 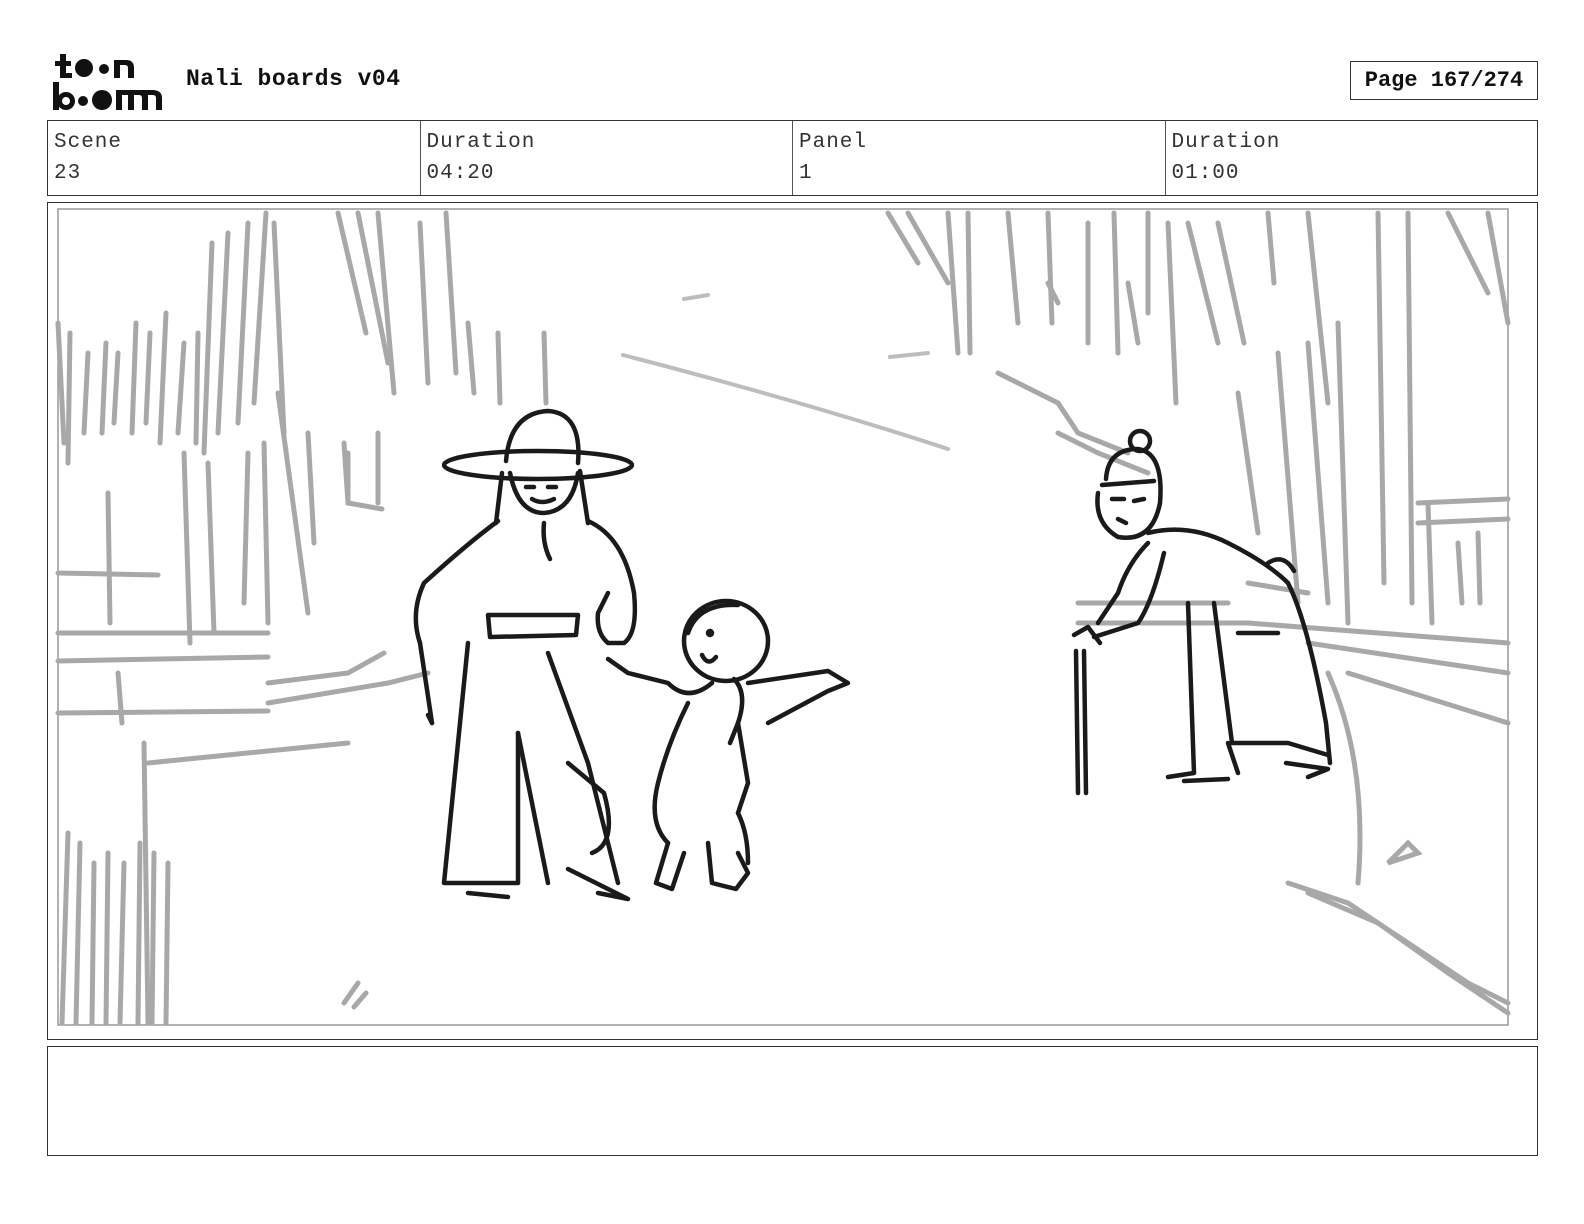 What do you see at coordinates (1202, 612) in the screenshot?
I see `elder-with-cane-figure` at bounding box center [1202, 612].